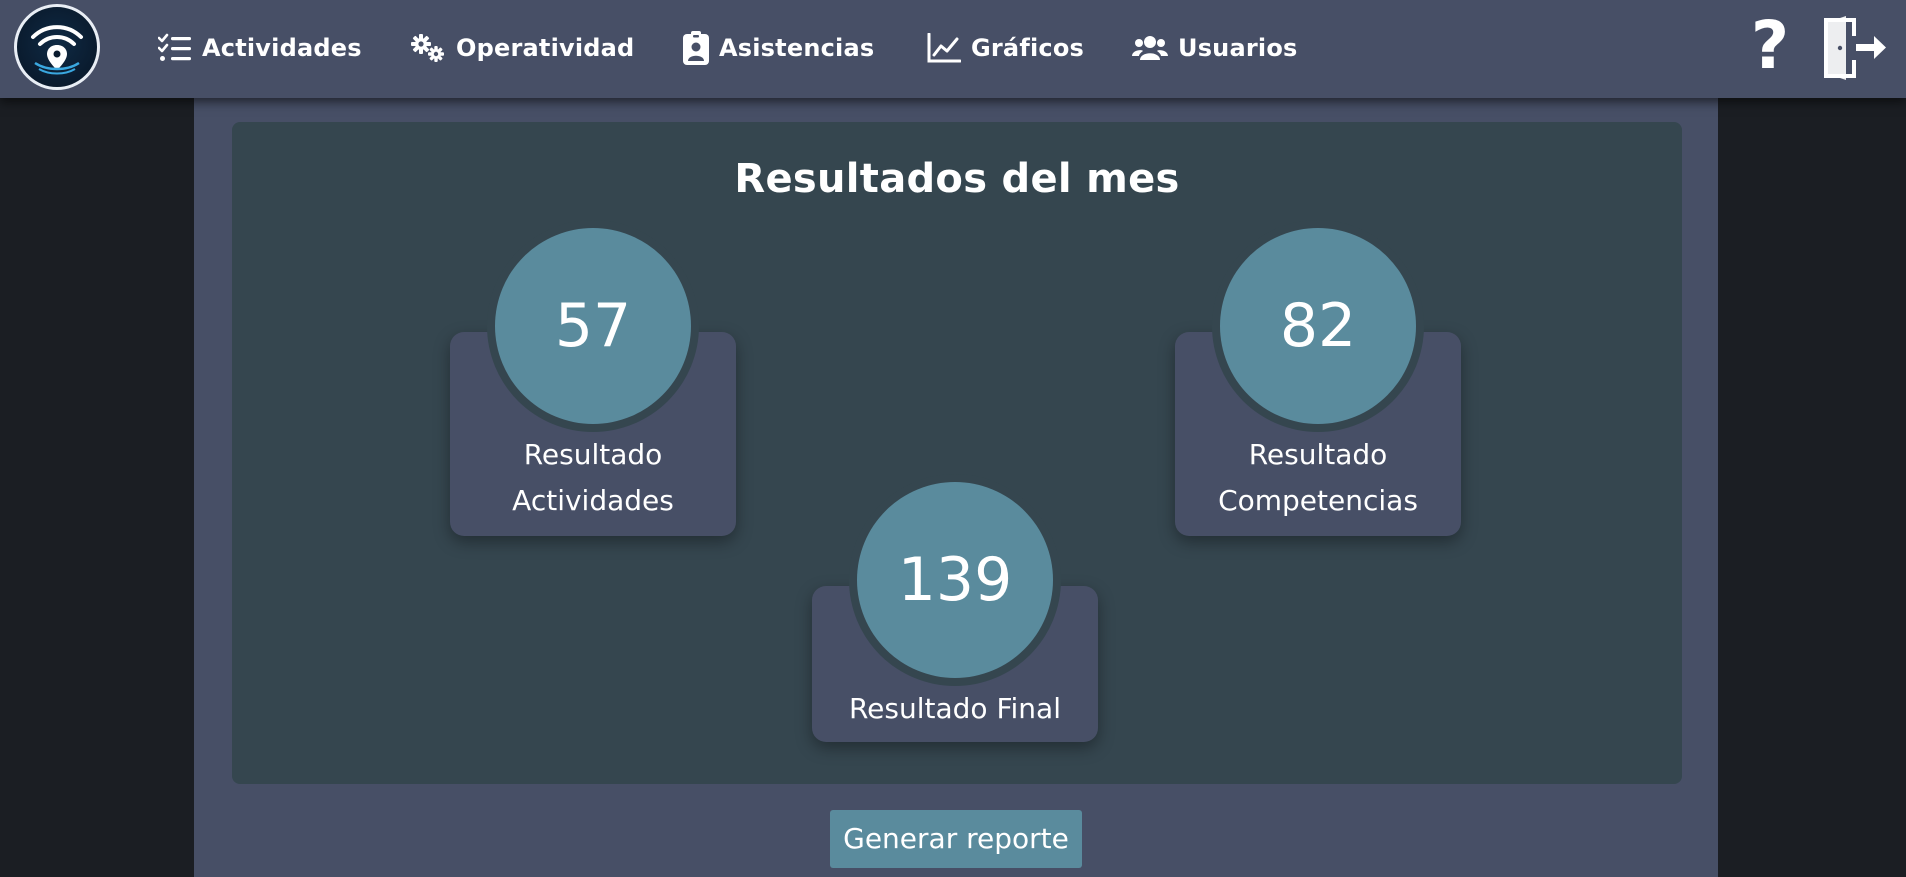 The height and width of the screenshot is (877, 1906). What do you see at coordinates (1027, 48) in the screenshot?
I see `nav-label-graficos: Gráficos` at bounding box center [1027, 48].